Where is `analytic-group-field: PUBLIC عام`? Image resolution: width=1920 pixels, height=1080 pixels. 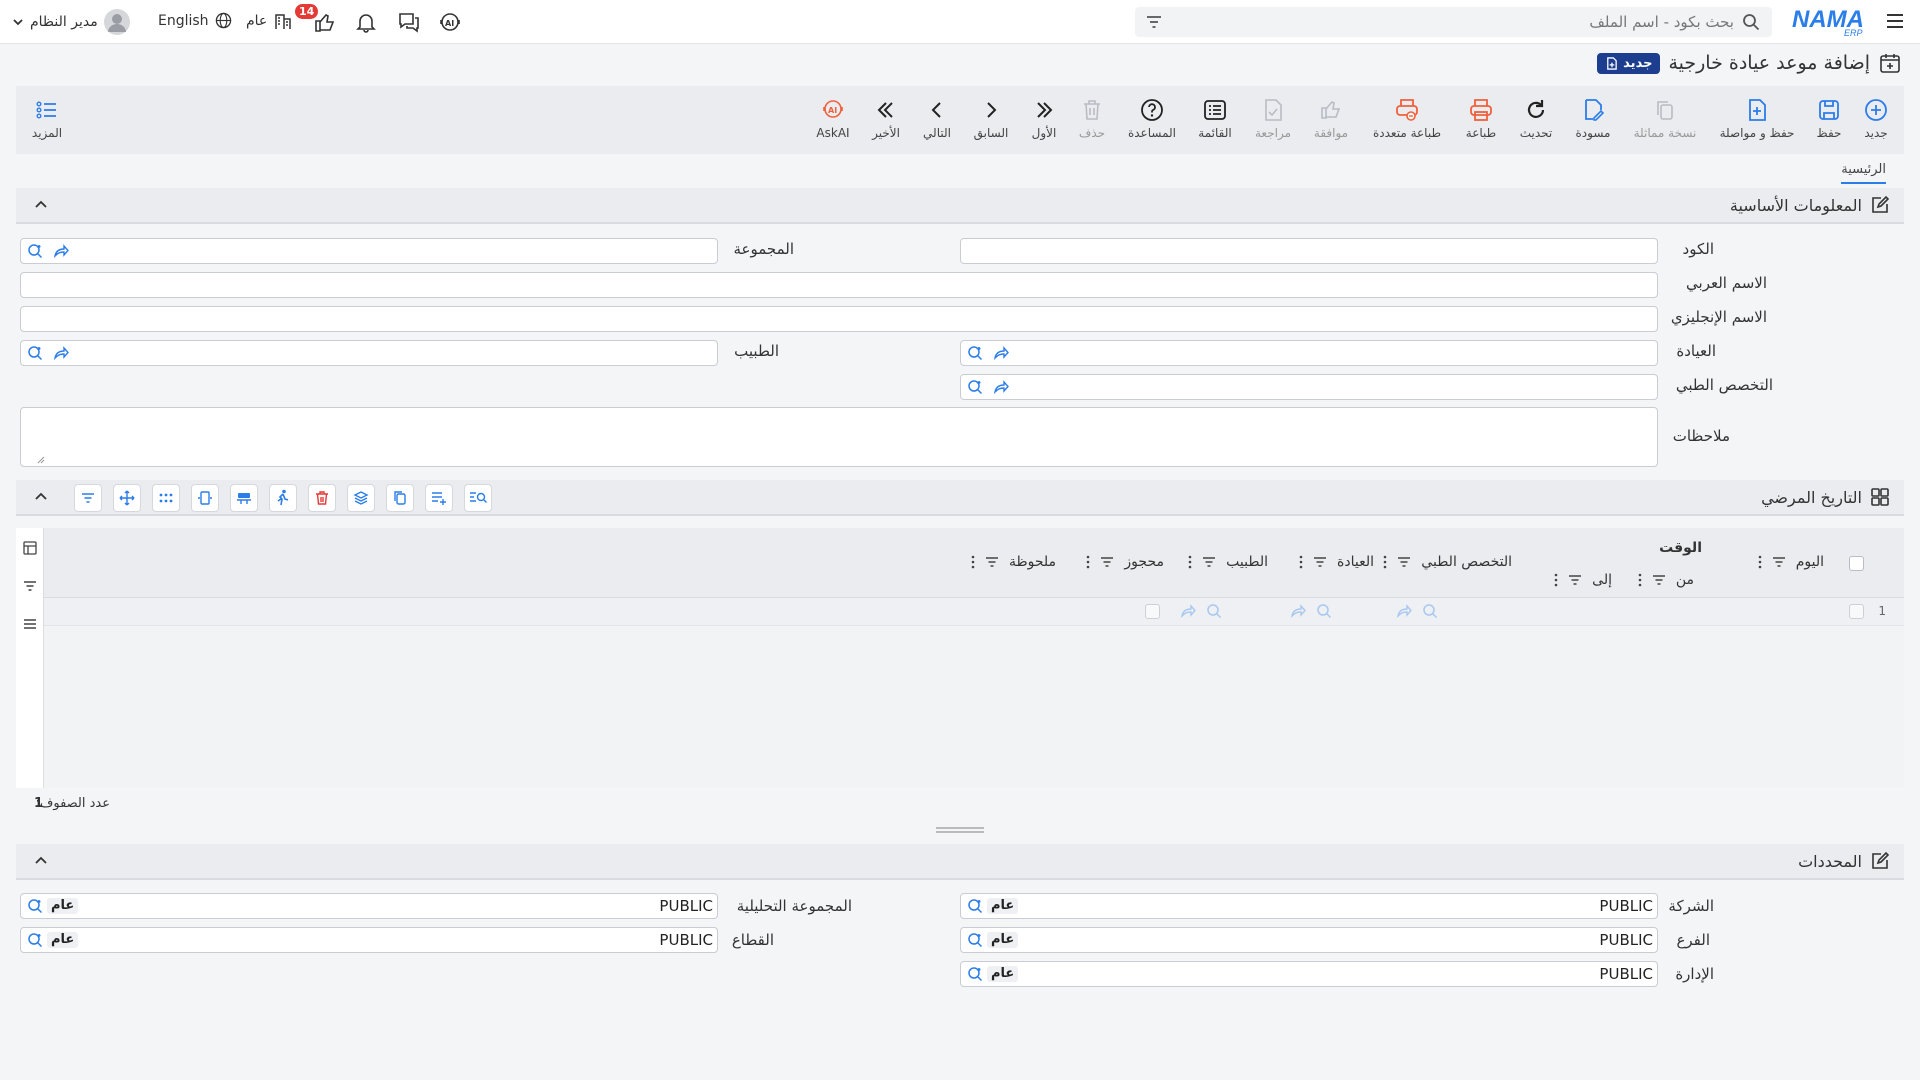 analytic-group-field: PUBLIC عام is located at coordinates (369, 906).